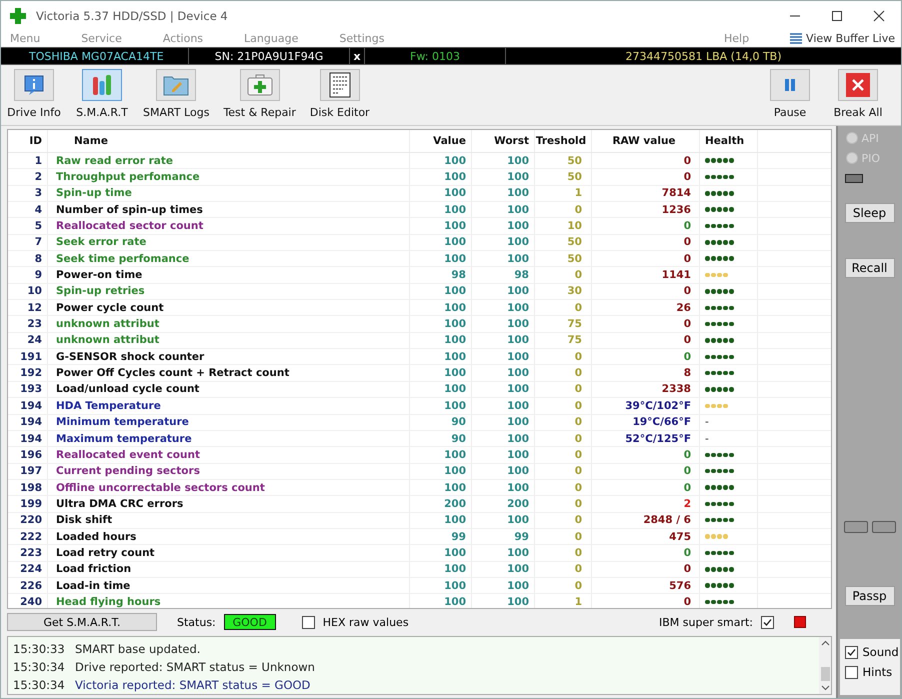  Describe the element at coordinates (28, 356) in the screenshot. I see `table-cell: 191` at that location.